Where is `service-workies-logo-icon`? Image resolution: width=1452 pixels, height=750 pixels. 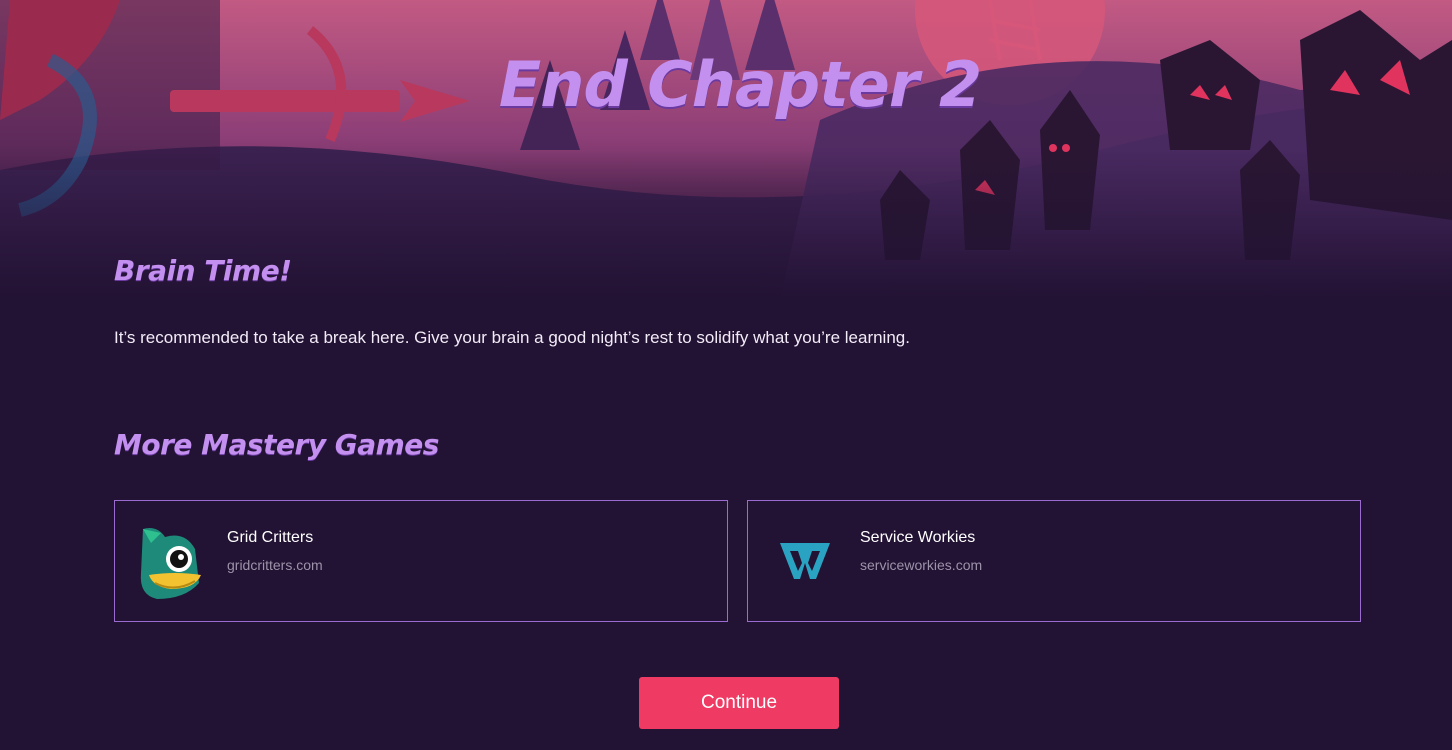 service-workies-logo-icon is located at coordinates (806, 562).